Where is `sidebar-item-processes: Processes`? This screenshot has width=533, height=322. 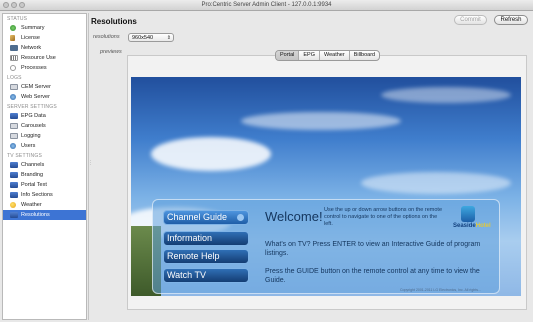 sidebar-item-processes: Processes is located at coordinates (44, 68).